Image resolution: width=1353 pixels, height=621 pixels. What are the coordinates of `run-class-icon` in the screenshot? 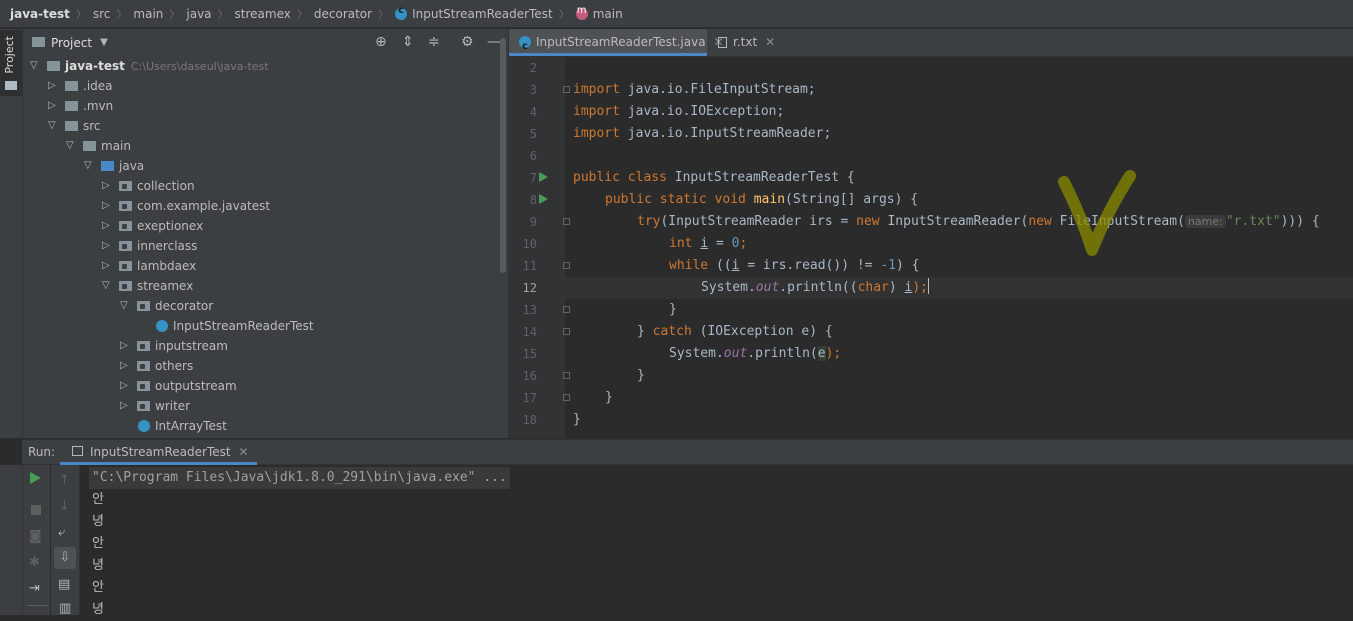 It's located at (543, 177).